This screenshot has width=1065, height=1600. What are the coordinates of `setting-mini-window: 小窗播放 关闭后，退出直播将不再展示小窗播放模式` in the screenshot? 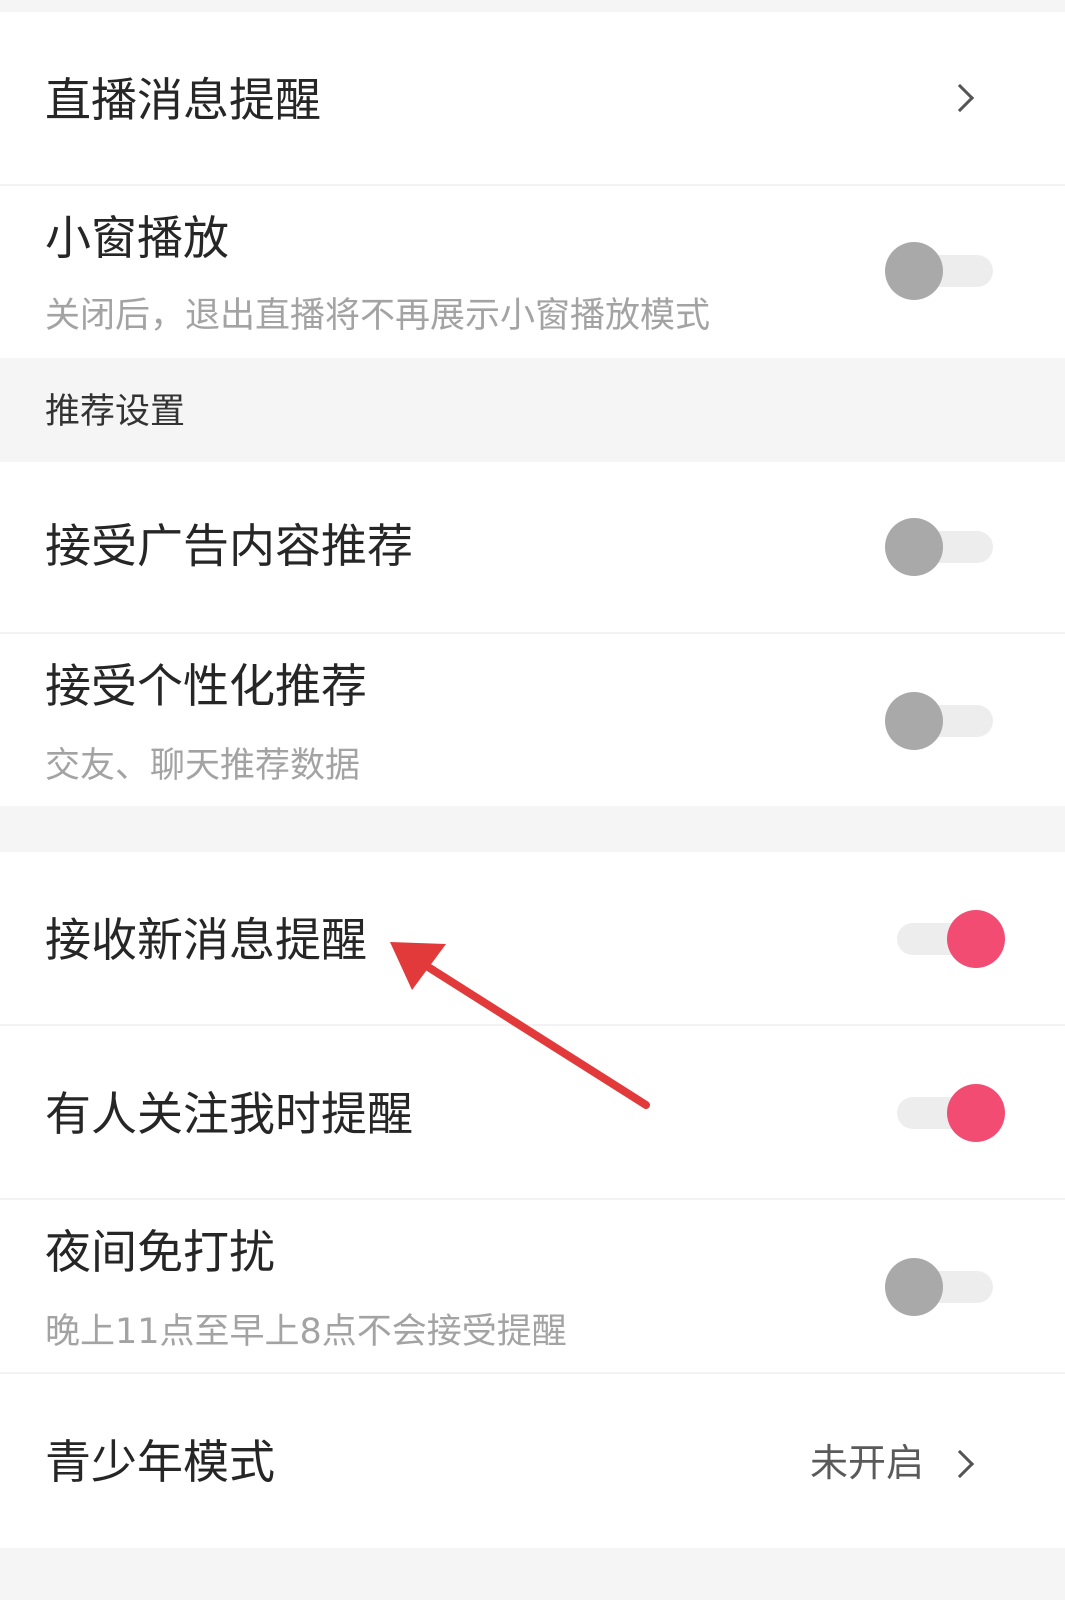 It's located at (532, 272).